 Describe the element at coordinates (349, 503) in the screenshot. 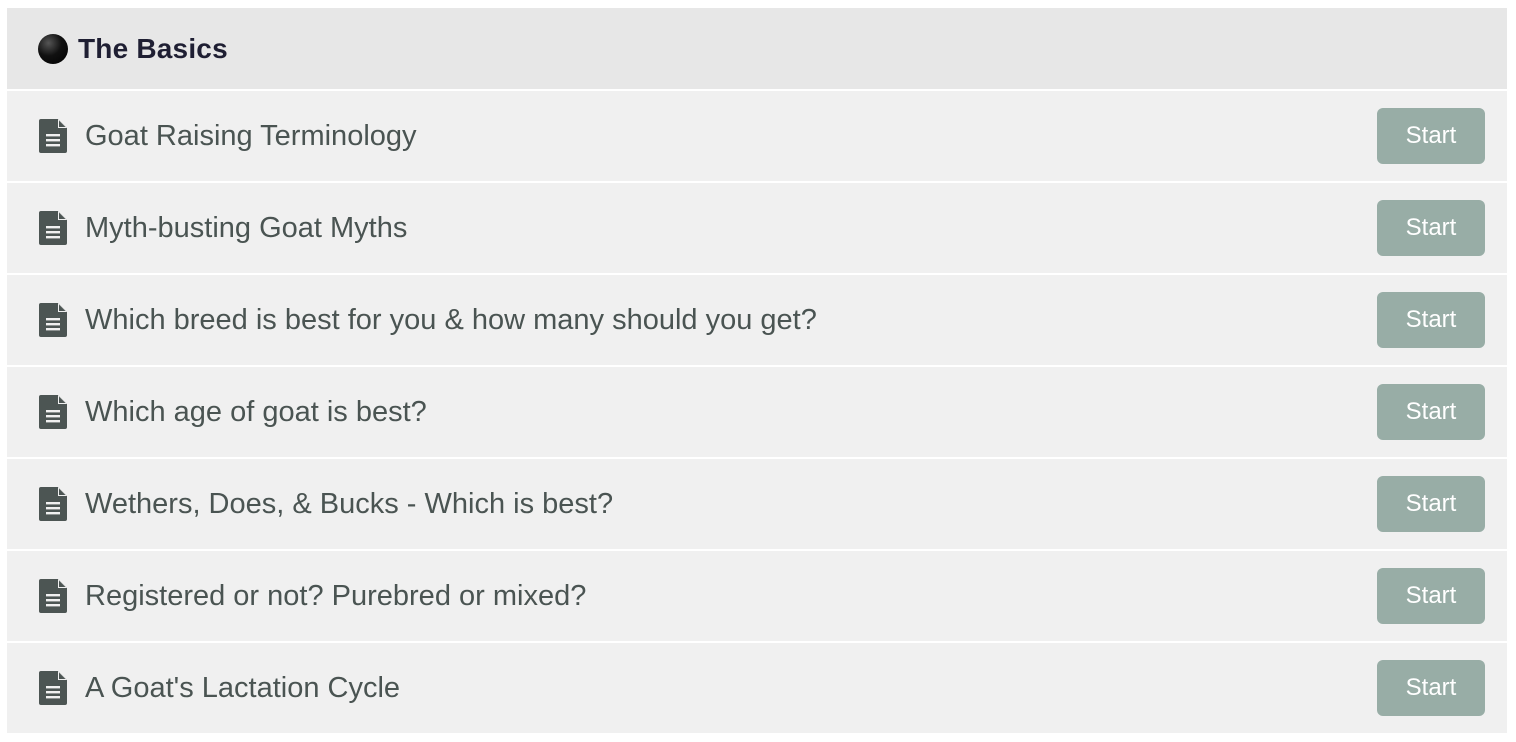

I see `lesson-title: Wethers, Does, & Bucks - Which is best?` at that location.